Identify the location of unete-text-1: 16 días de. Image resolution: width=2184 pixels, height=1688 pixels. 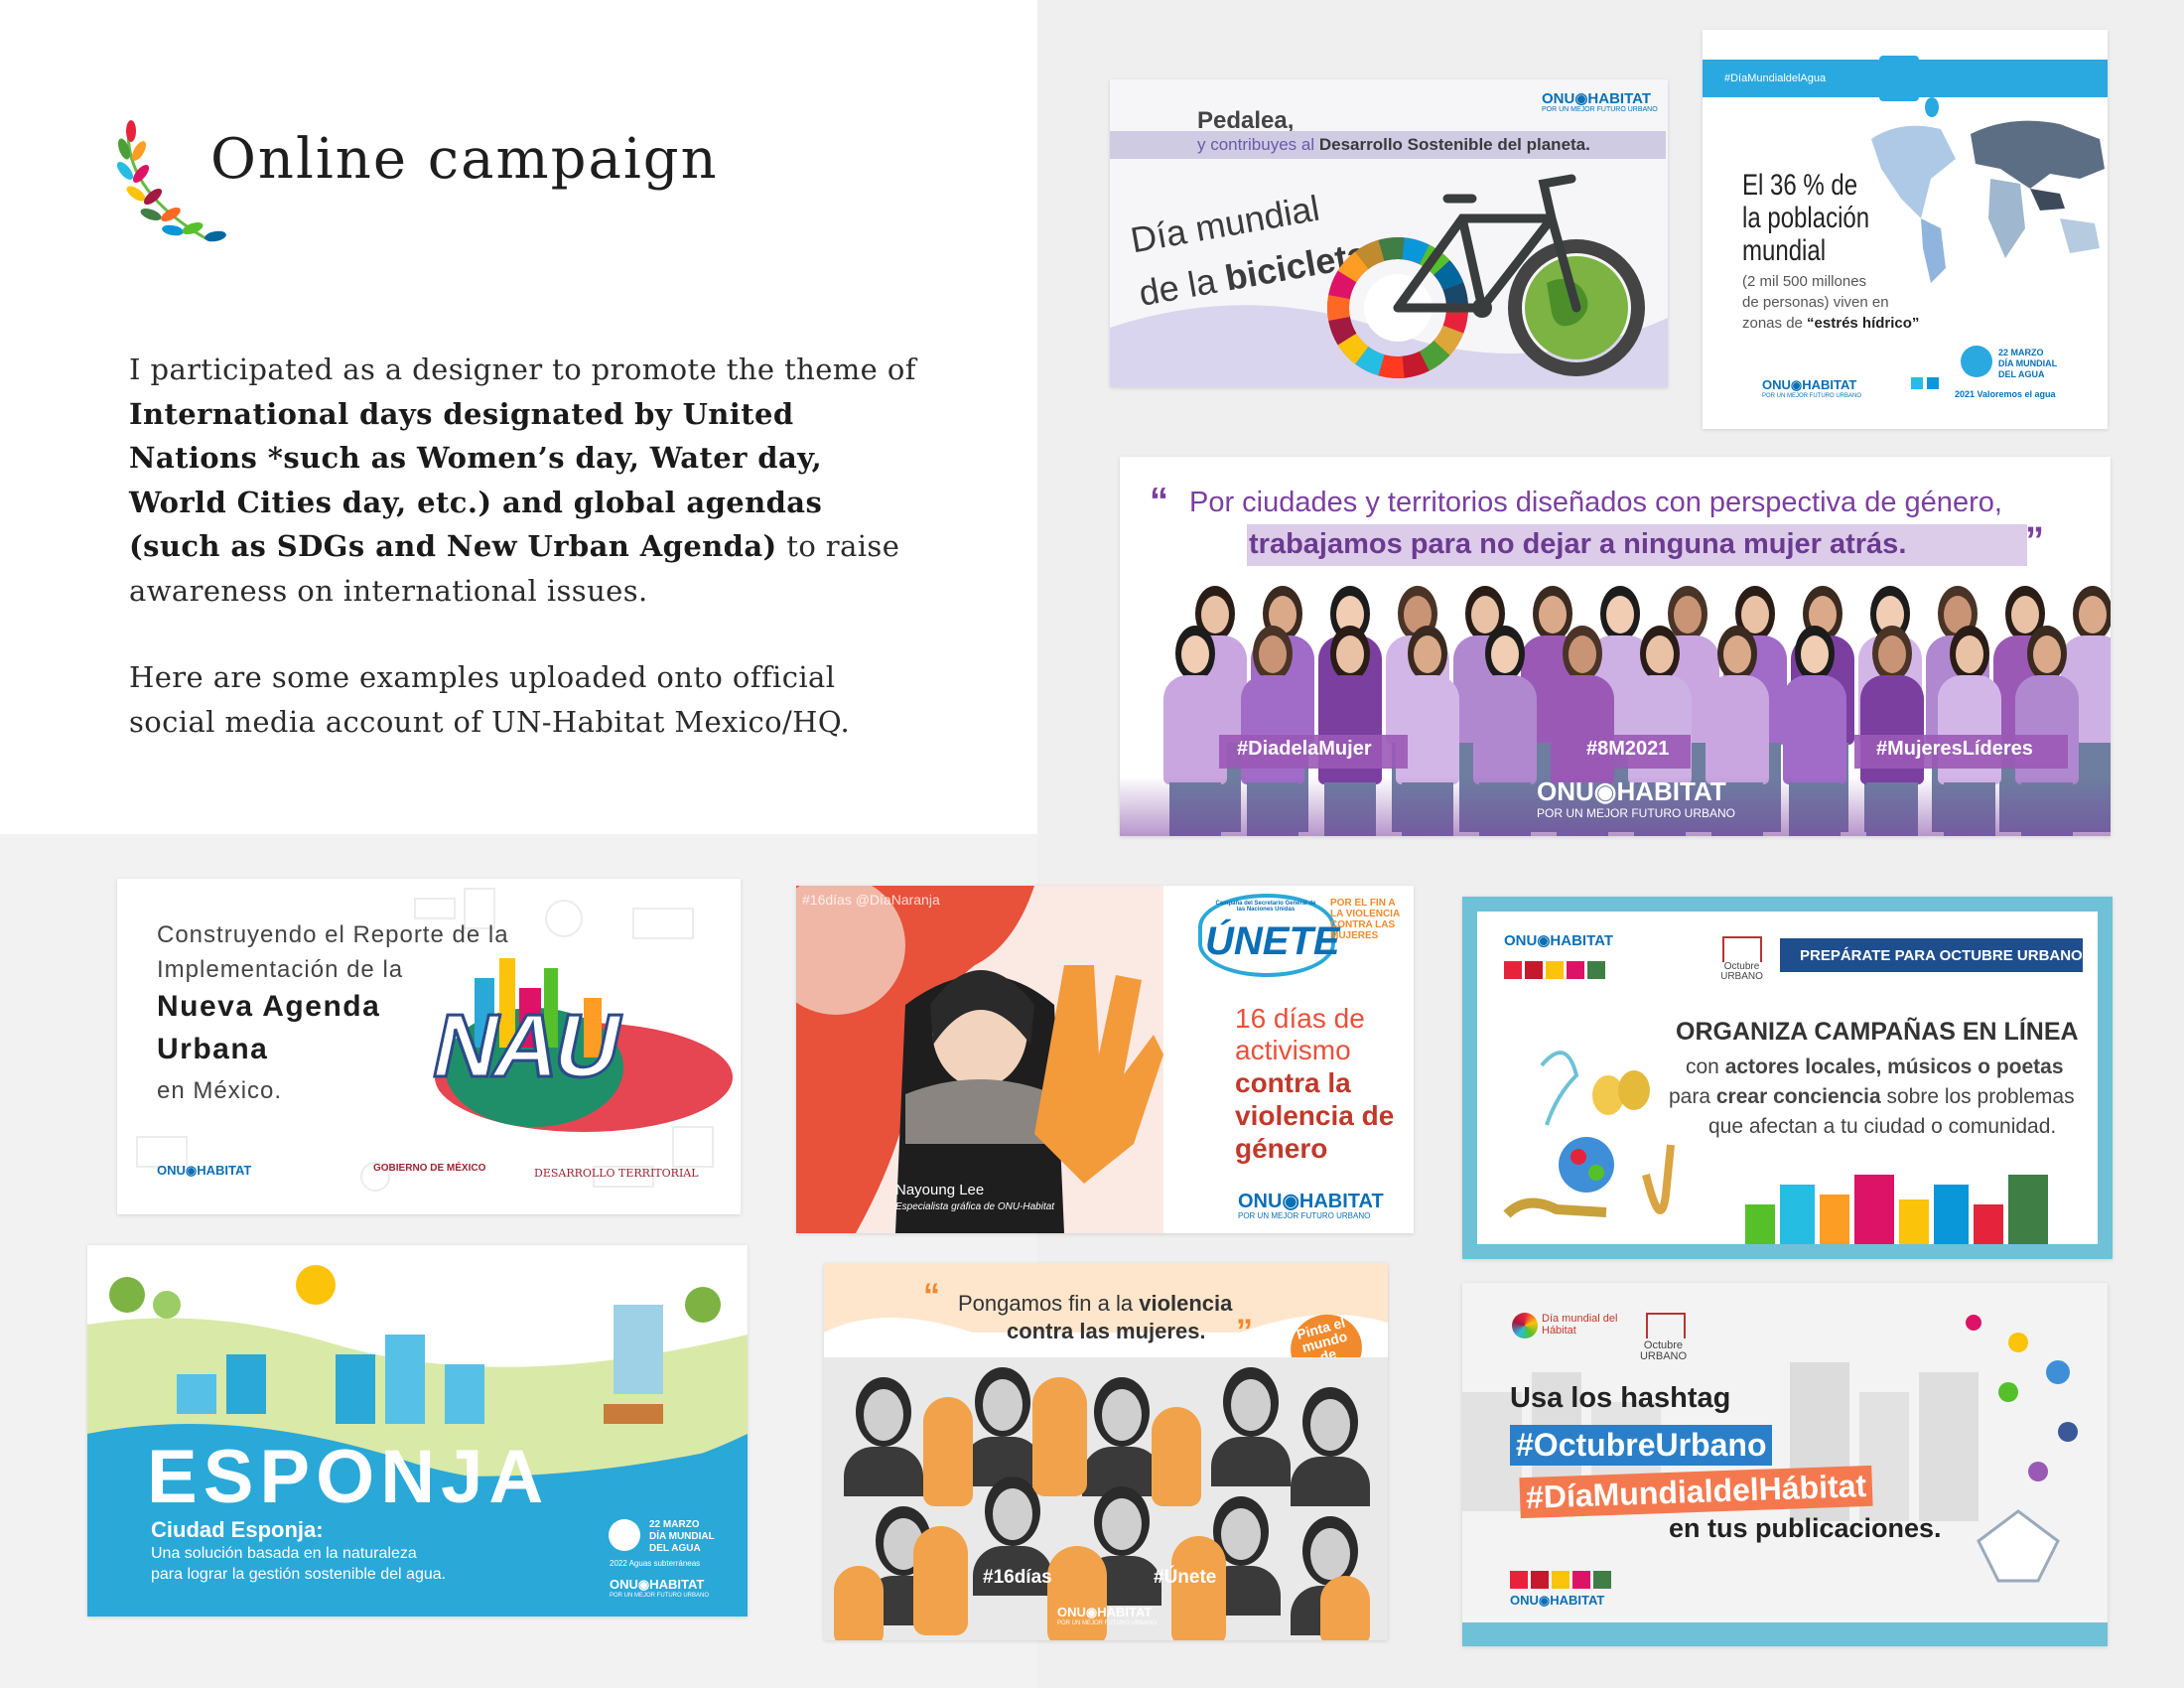
(1300, 1018).